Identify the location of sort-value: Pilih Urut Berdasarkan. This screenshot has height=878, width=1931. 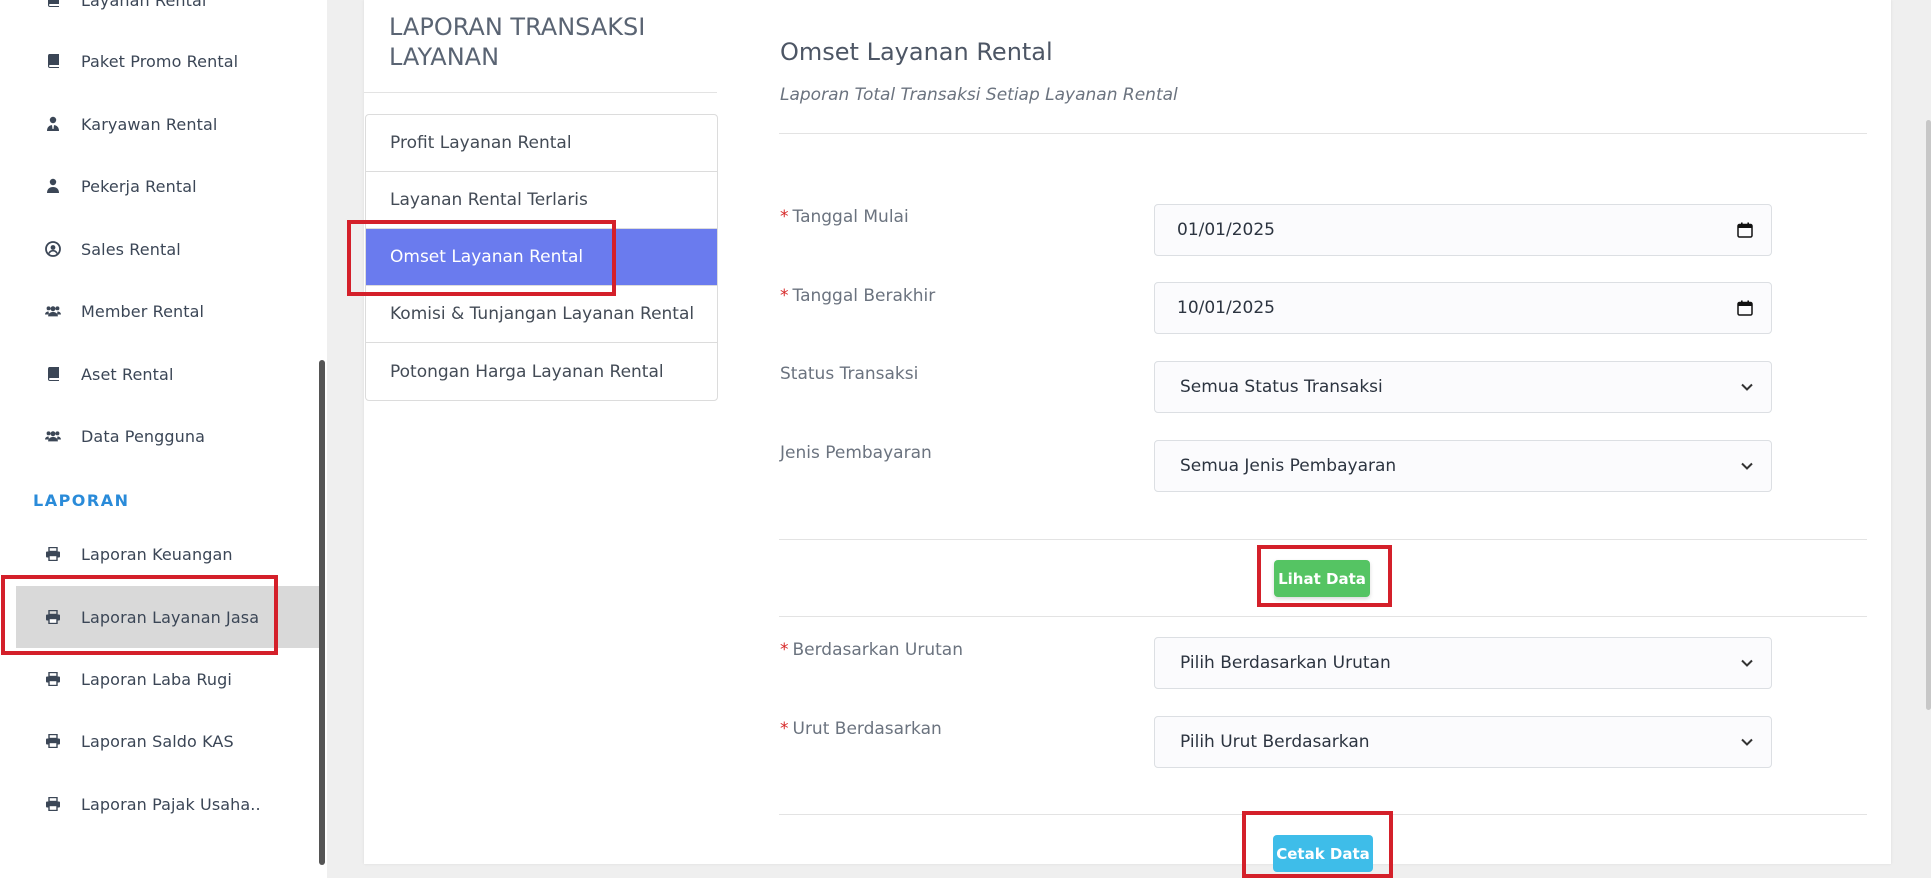
(1275, 742).